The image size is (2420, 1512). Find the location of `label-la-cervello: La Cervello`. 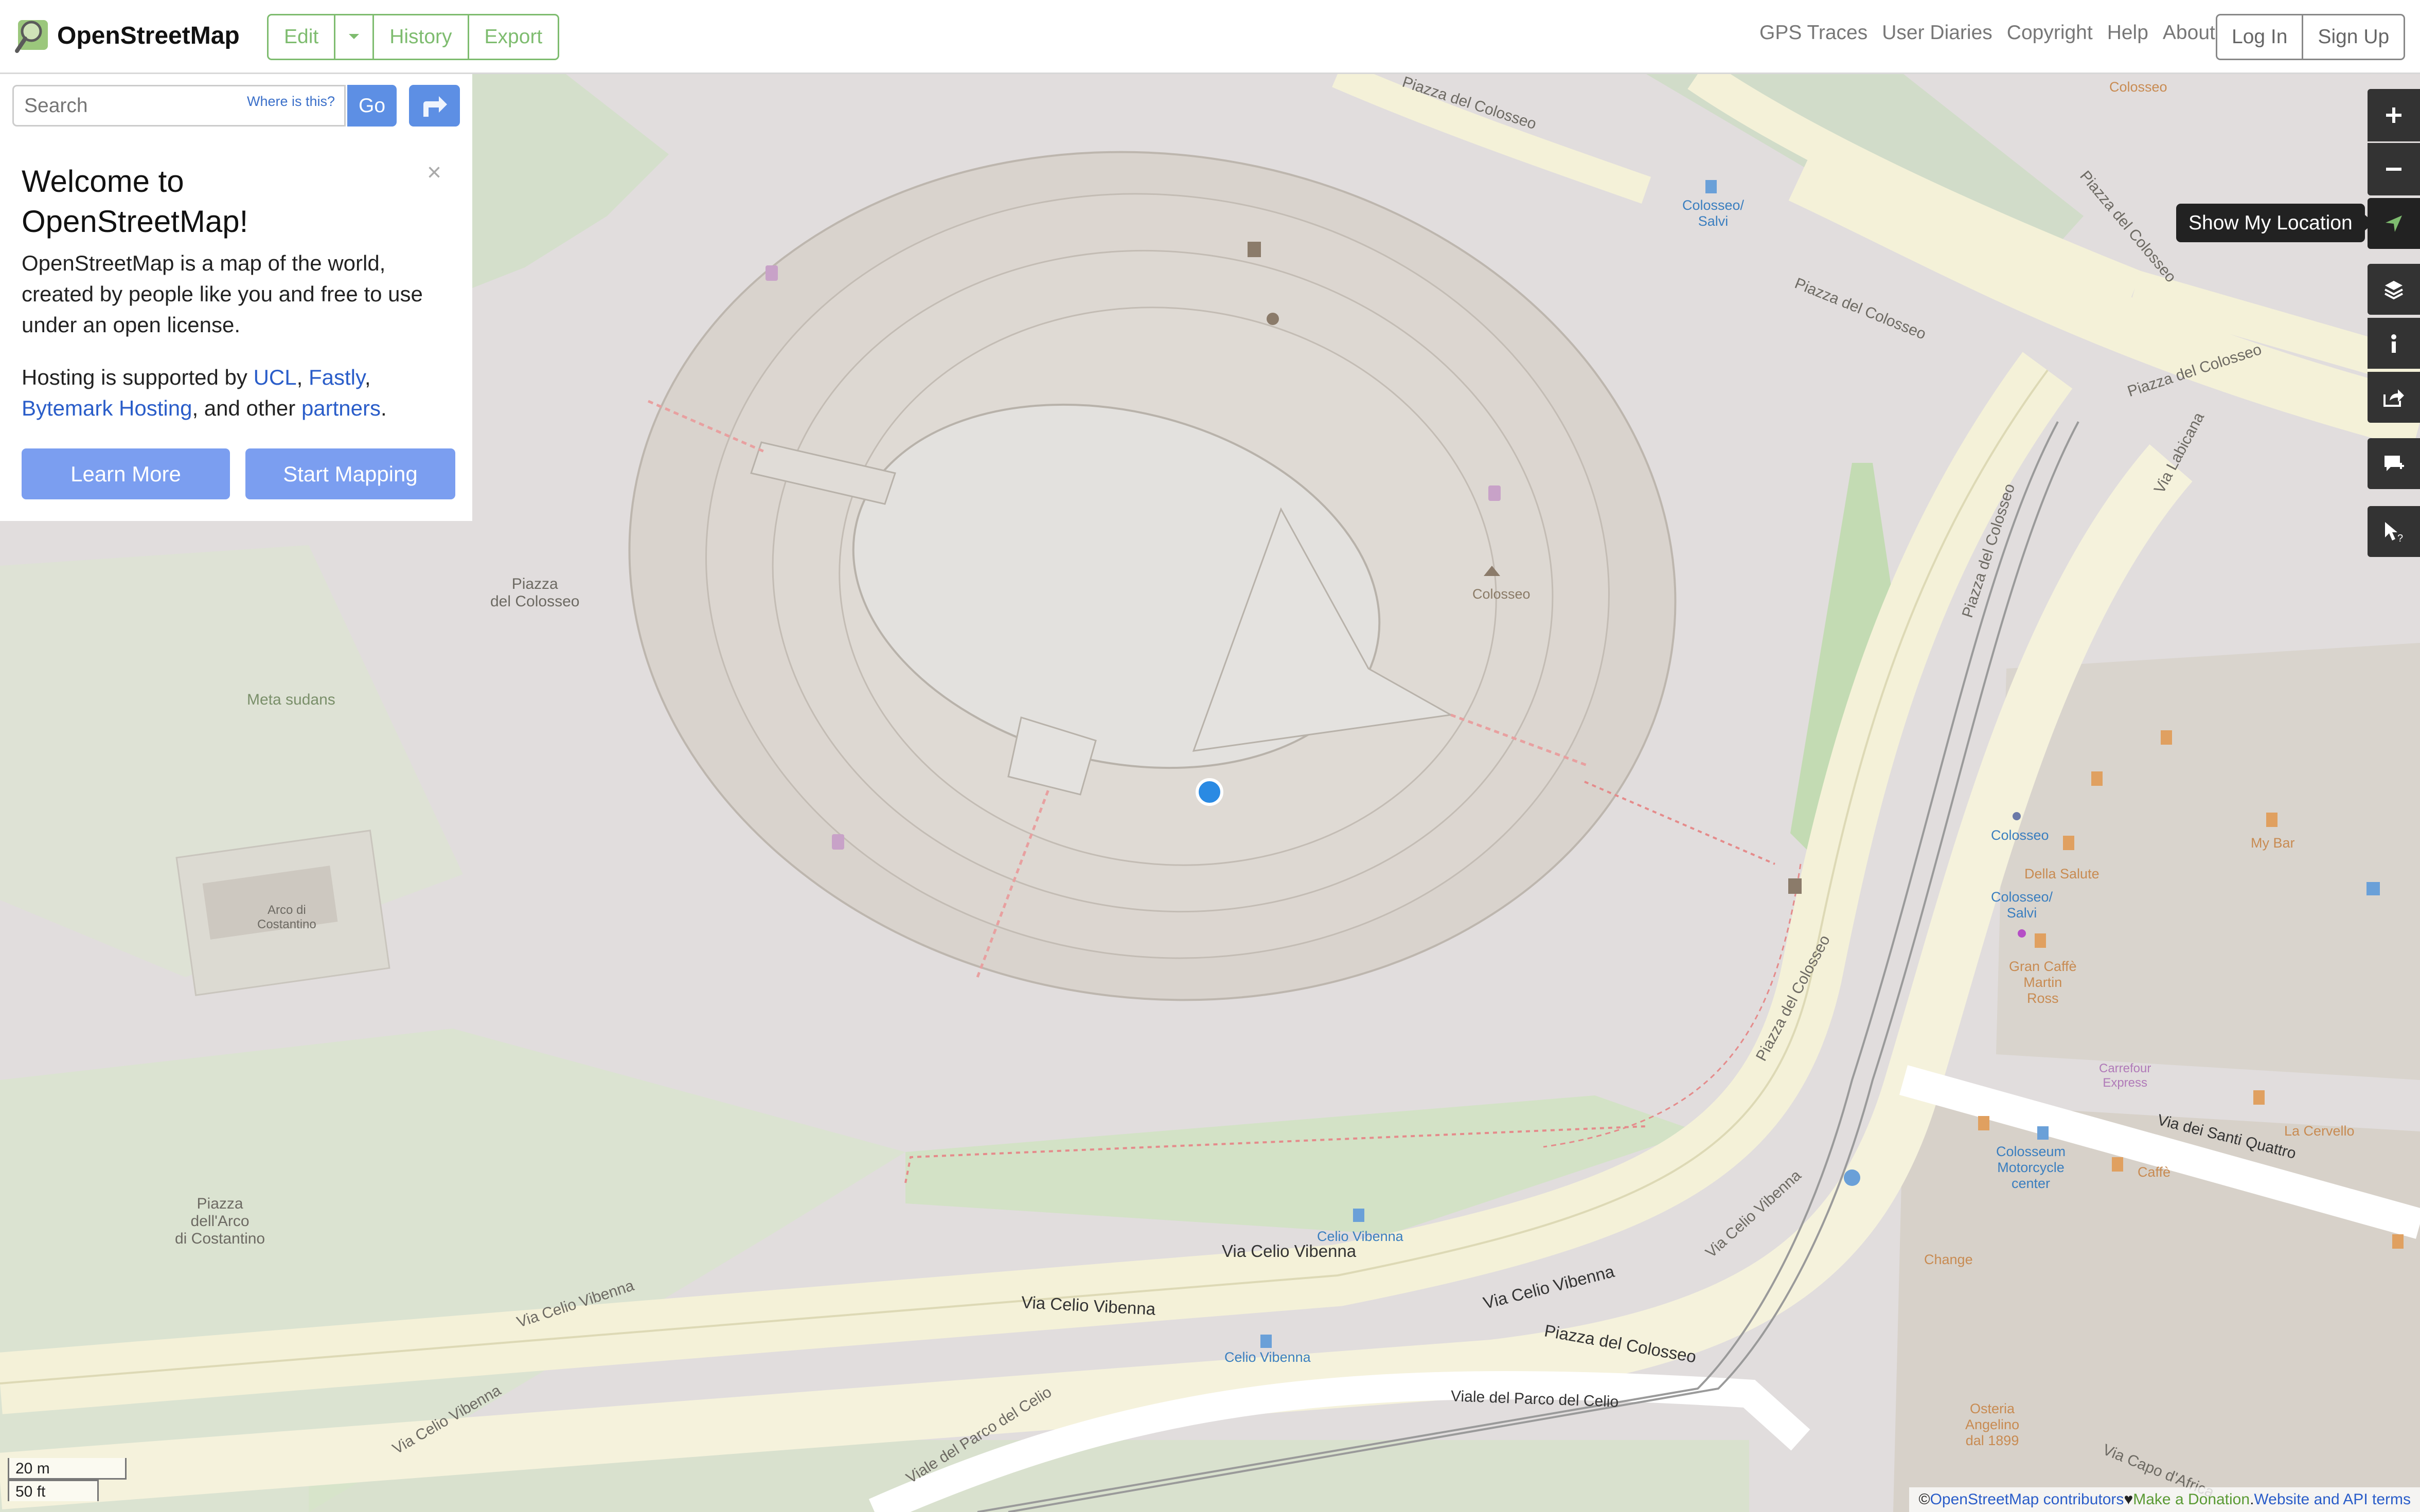

label-la-cervello: La Cervello is located at coordinates (2319, 1131).